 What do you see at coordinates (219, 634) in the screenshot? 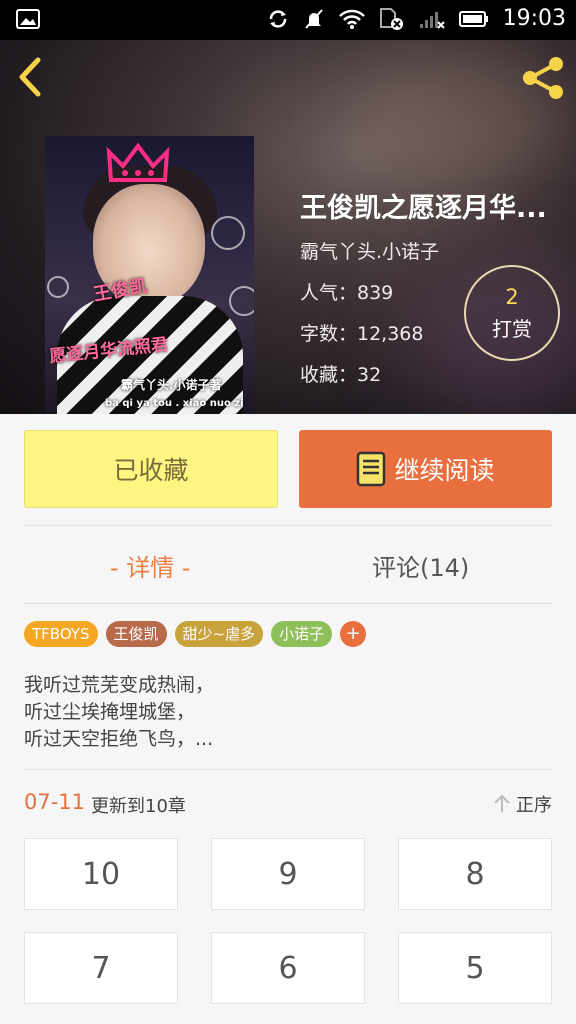
I see `tag-item: 甜少~虐多` at bounding box center [219, 634].